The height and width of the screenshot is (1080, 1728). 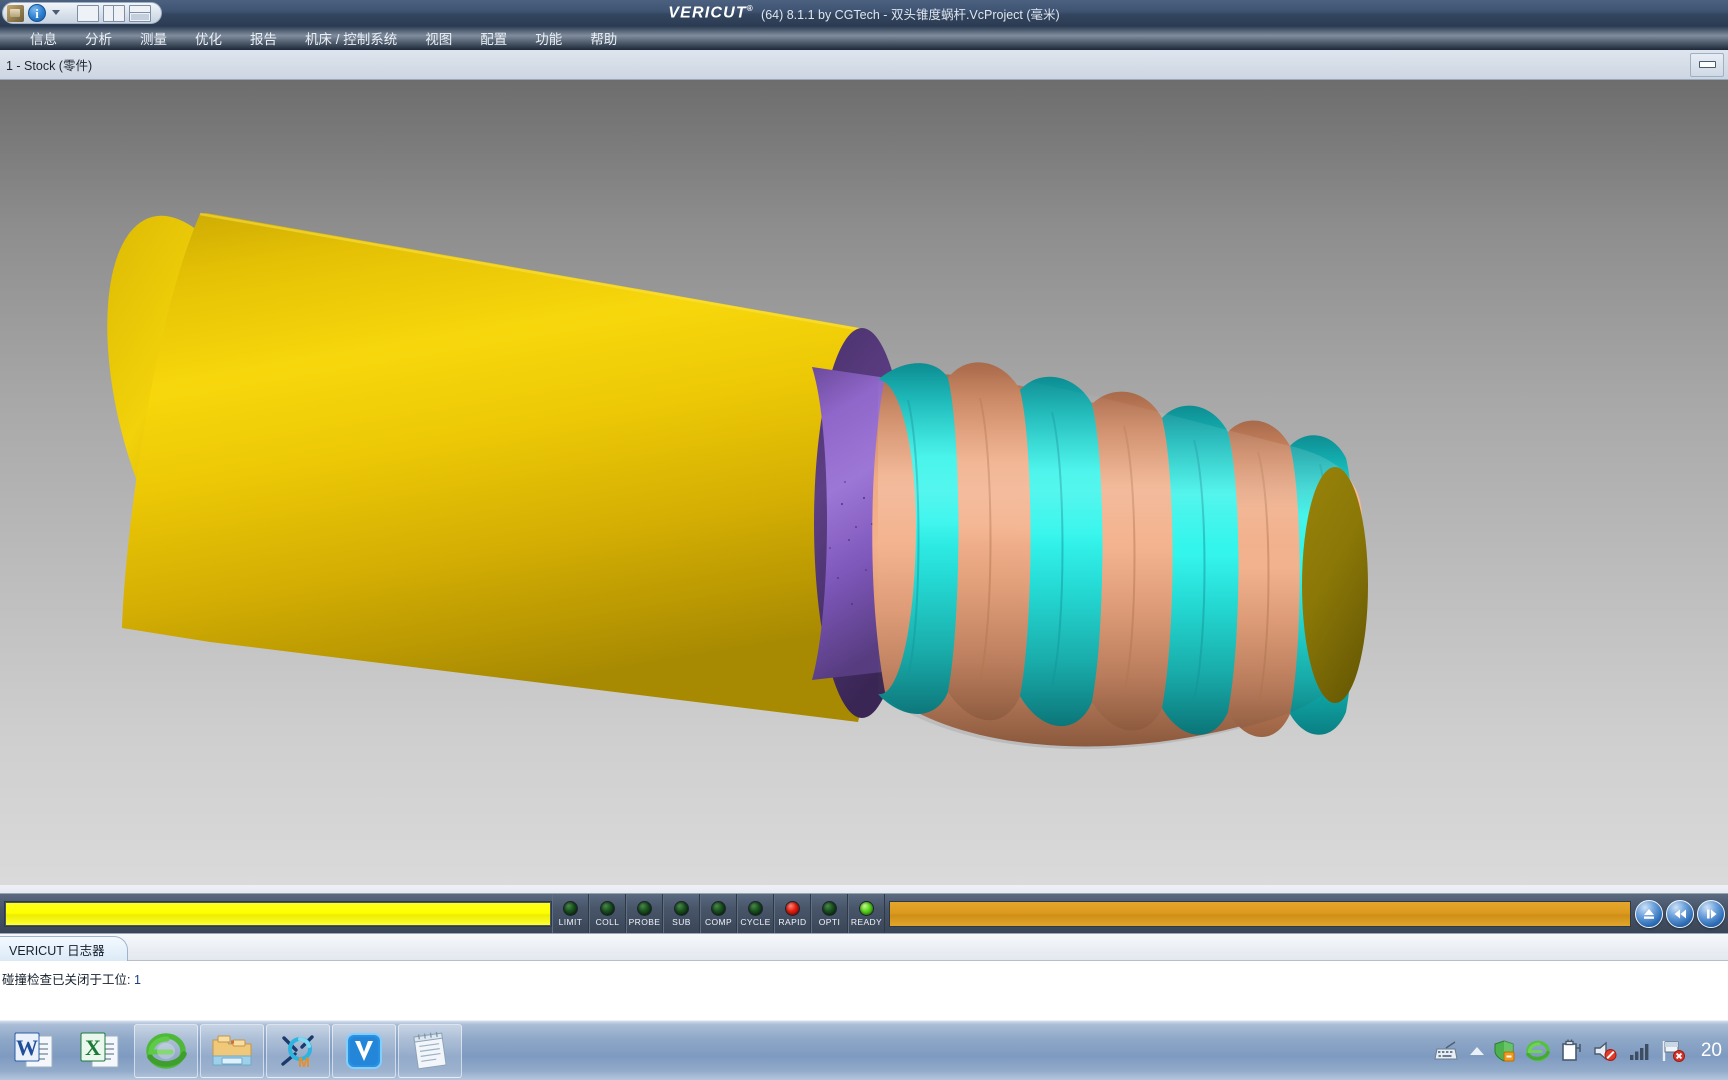 I want to click on menu-item-help: 帮助, so click(x=603, y=38).